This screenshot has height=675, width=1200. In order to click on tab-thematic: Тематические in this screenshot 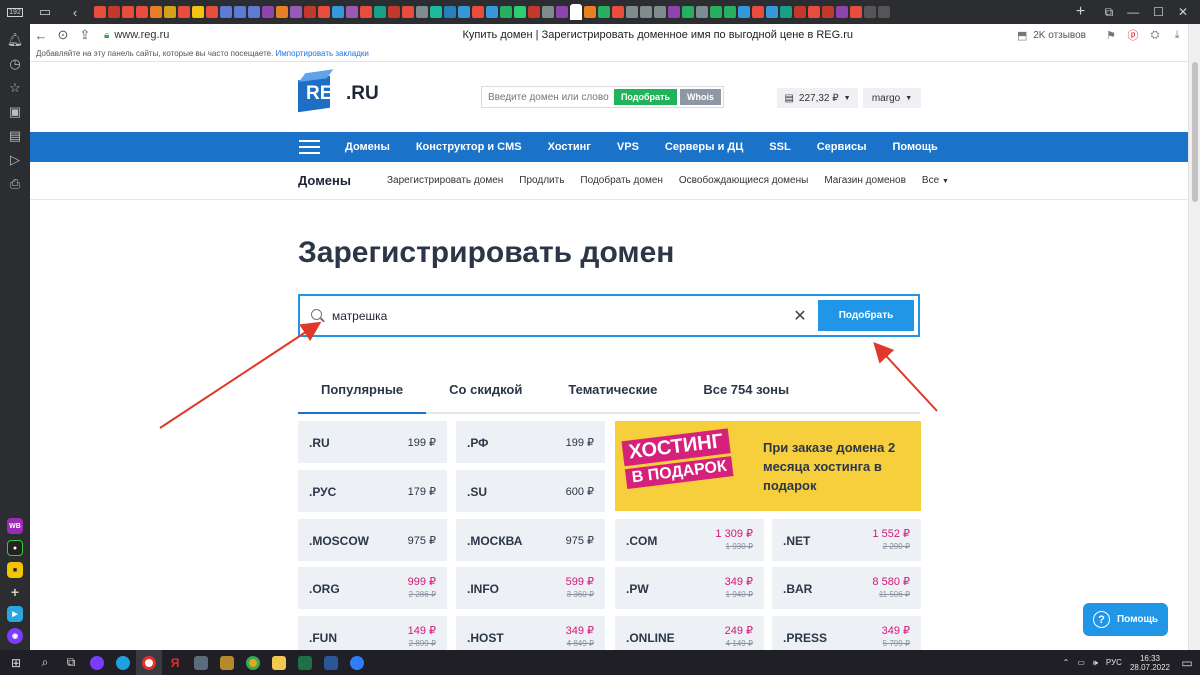, I will do `click(612, 392)`.